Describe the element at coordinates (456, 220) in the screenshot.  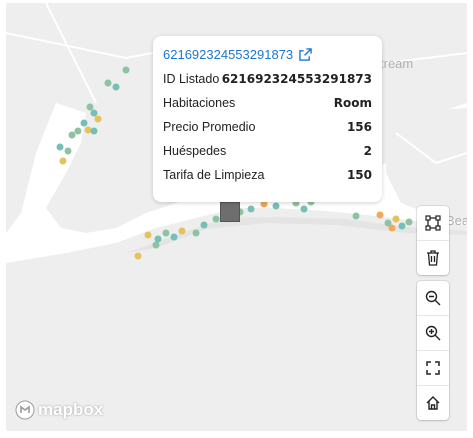
I see `map-label-bea: Bea` at that location.